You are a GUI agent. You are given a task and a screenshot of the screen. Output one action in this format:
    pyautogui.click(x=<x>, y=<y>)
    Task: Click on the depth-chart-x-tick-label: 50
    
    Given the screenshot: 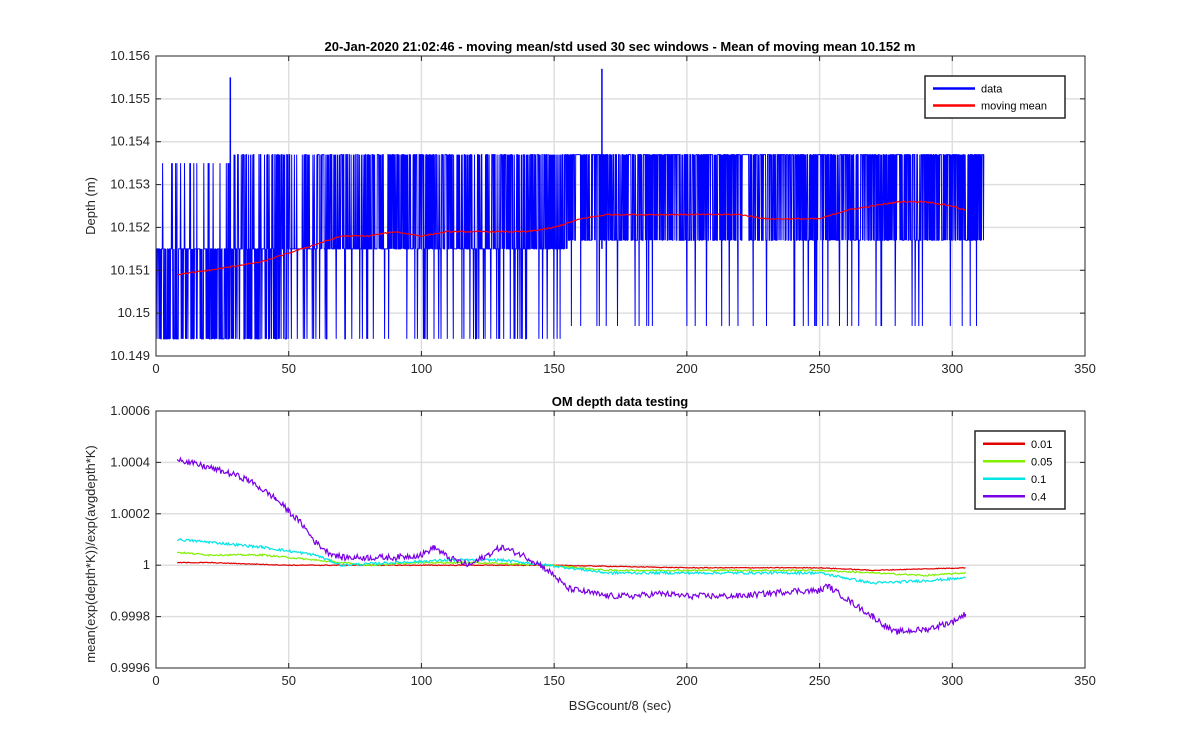 What is the action you would take?
    pyautogui.click(x=288, y=368)
    